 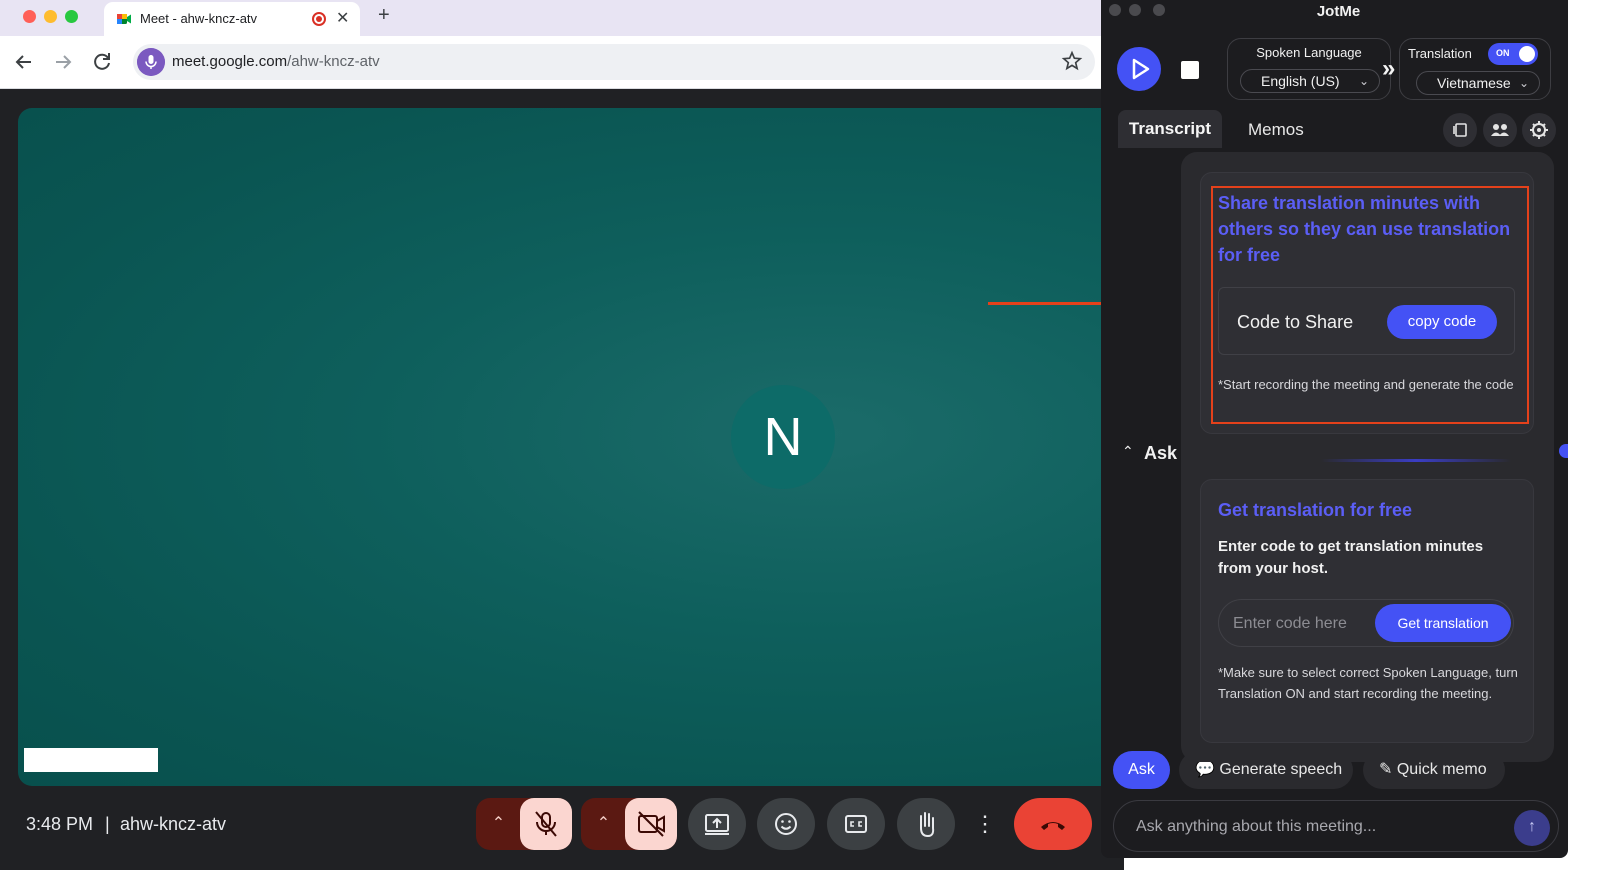 I want to click on emoji-reactions-button, so click(x=786, y=824).